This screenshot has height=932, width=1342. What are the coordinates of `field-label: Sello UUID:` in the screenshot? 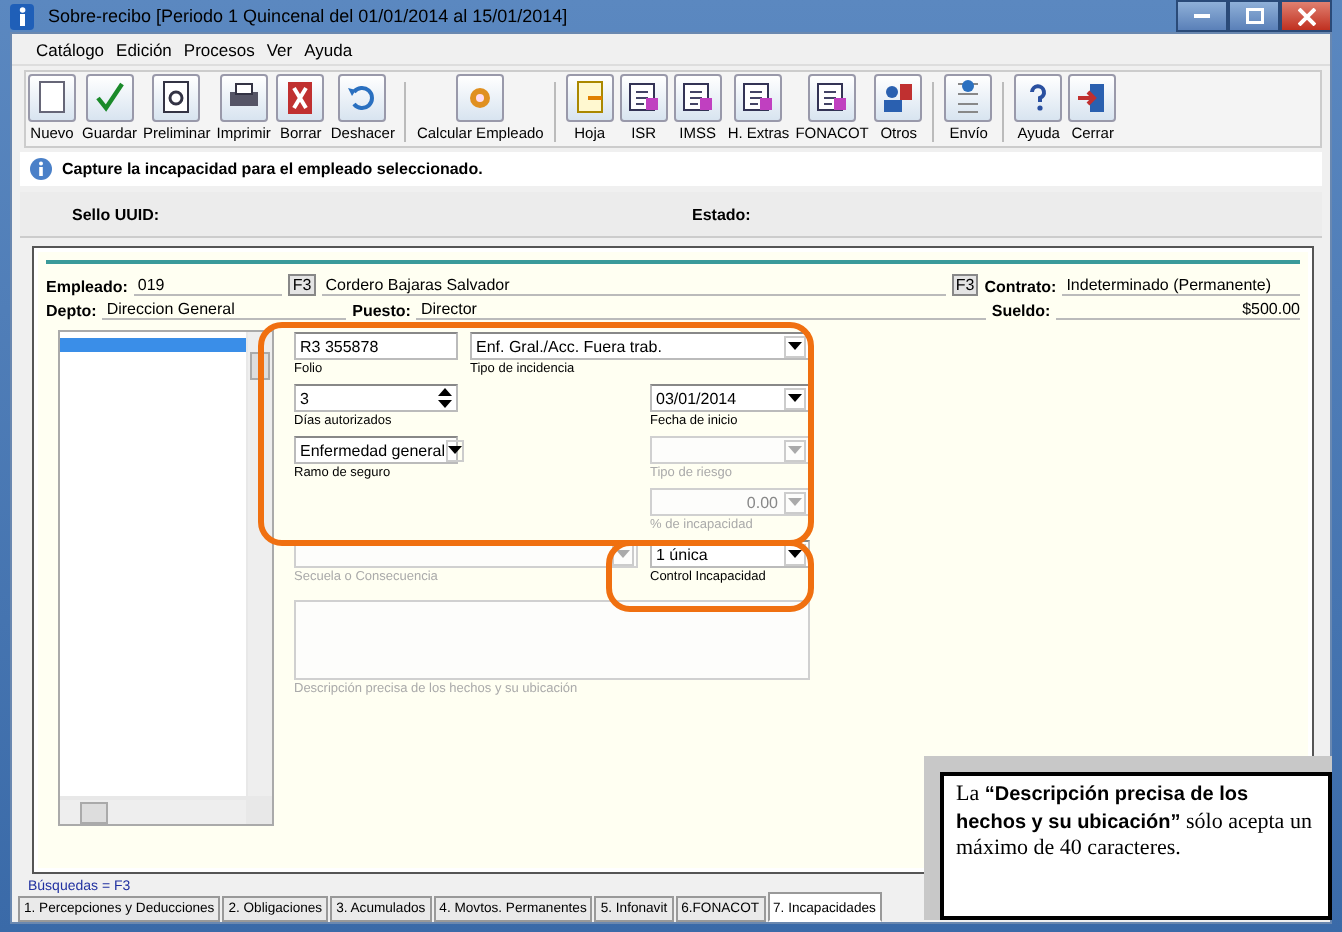 It's located at (117, 214).